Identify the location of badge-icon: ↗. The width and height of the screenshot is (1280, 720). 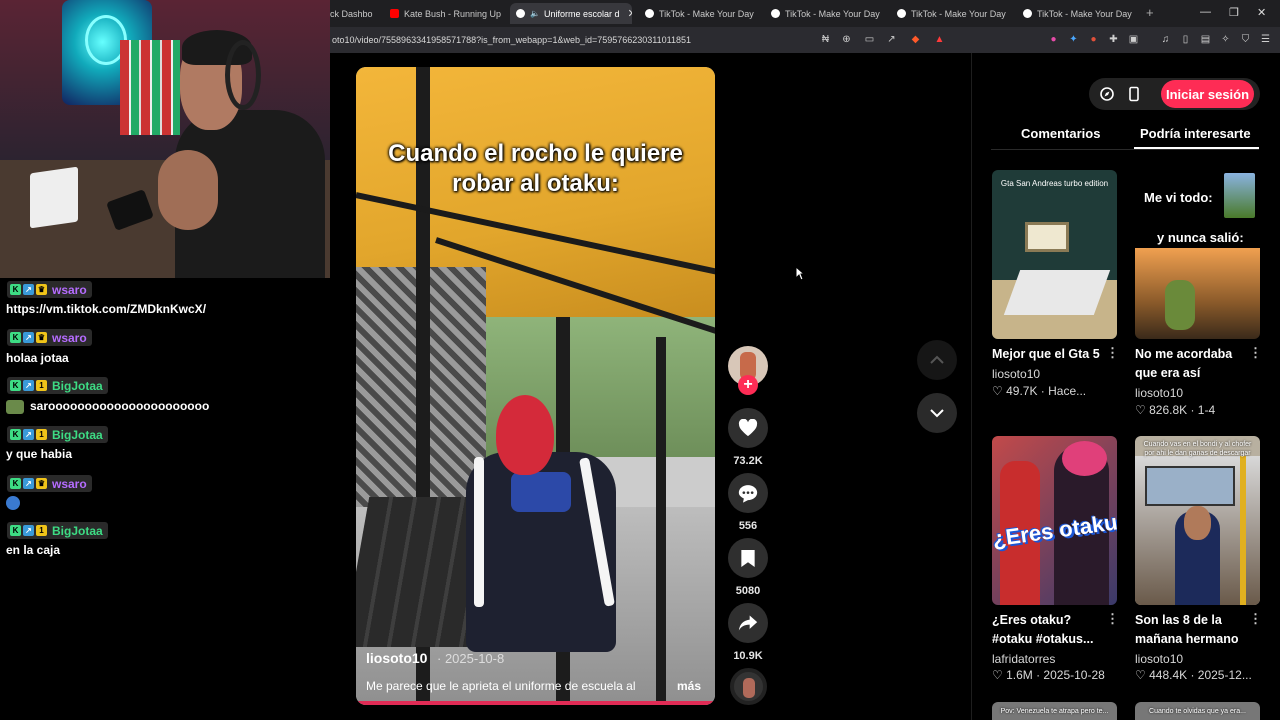
(28, 434).